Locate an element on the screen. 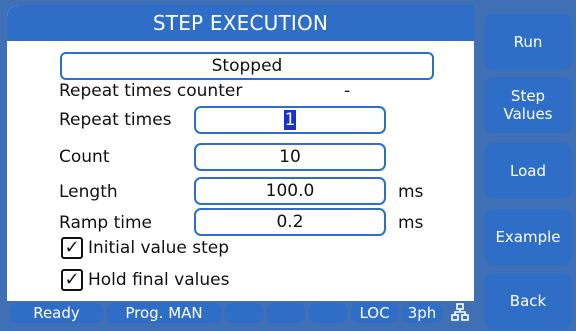  network-icon is located at coordinates (460, 312).